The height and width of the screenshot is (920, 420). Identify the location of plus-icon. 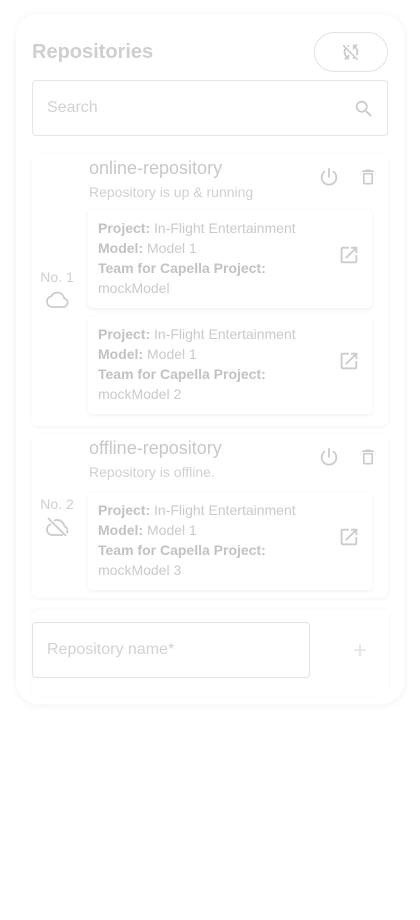
(360, 650).